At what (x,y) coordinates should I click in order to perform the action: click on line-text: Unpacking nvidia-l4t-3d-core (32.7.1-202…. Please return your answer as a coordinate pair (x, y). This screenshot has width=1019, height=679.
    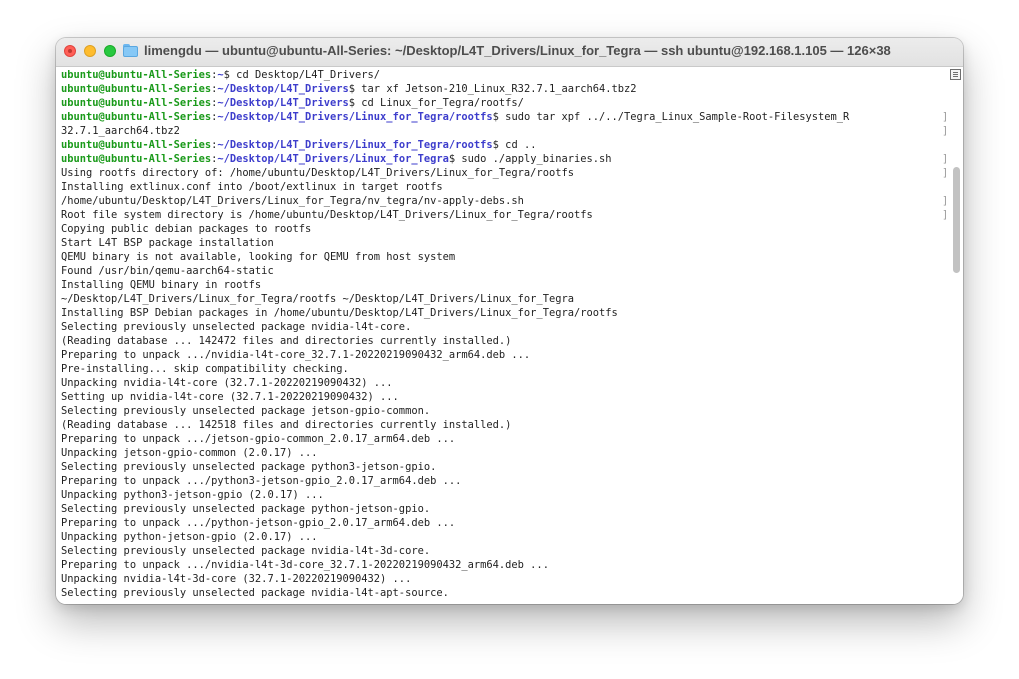
    Looking at the image, I should click on (236, 579).